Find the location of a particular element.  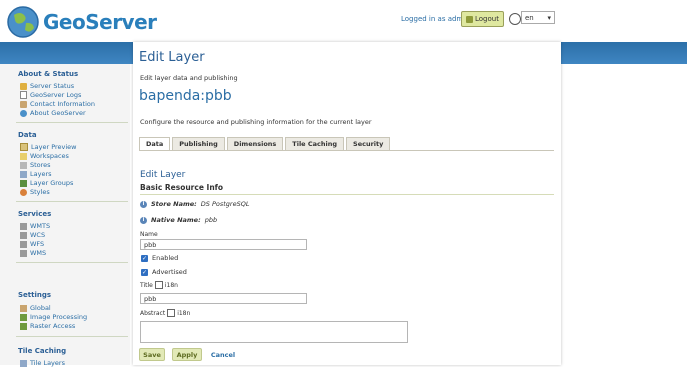

sidebar-item-label: Layer Preview is located at coordinates (54, 147).